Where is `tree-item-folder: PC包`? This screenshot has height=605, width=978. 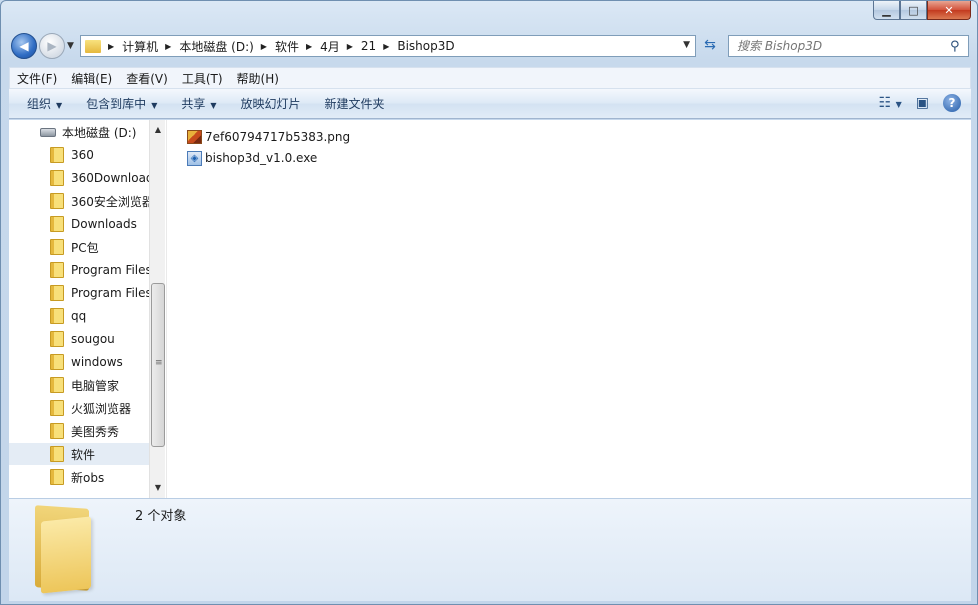
tree-item-folder: PC包 is located at coordinates (79, 247).